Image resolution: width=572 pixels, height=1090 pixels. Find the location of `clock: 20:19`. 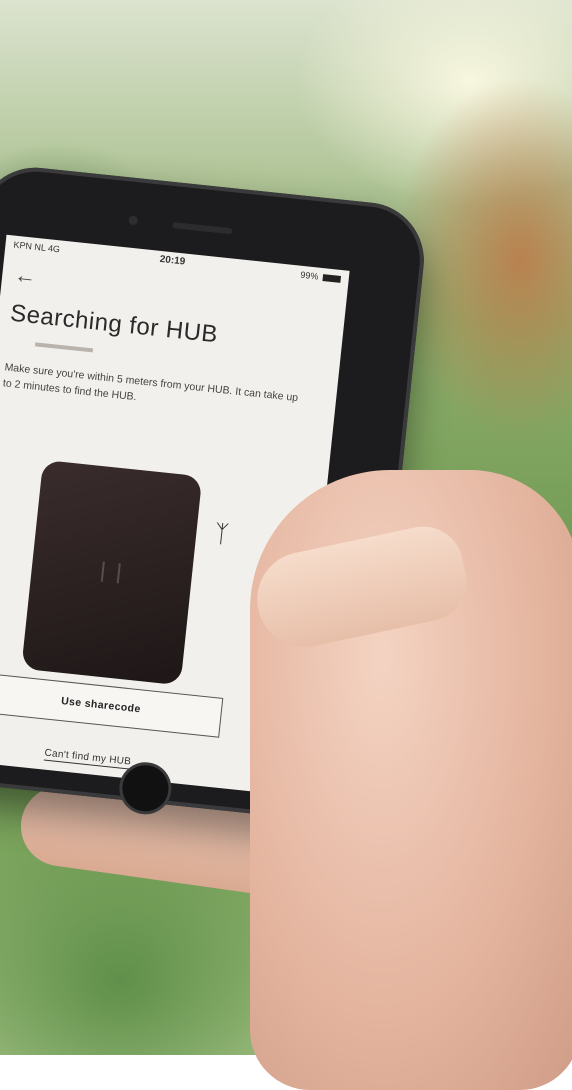

clock: 20:19 is located at coordinates (172, 260).